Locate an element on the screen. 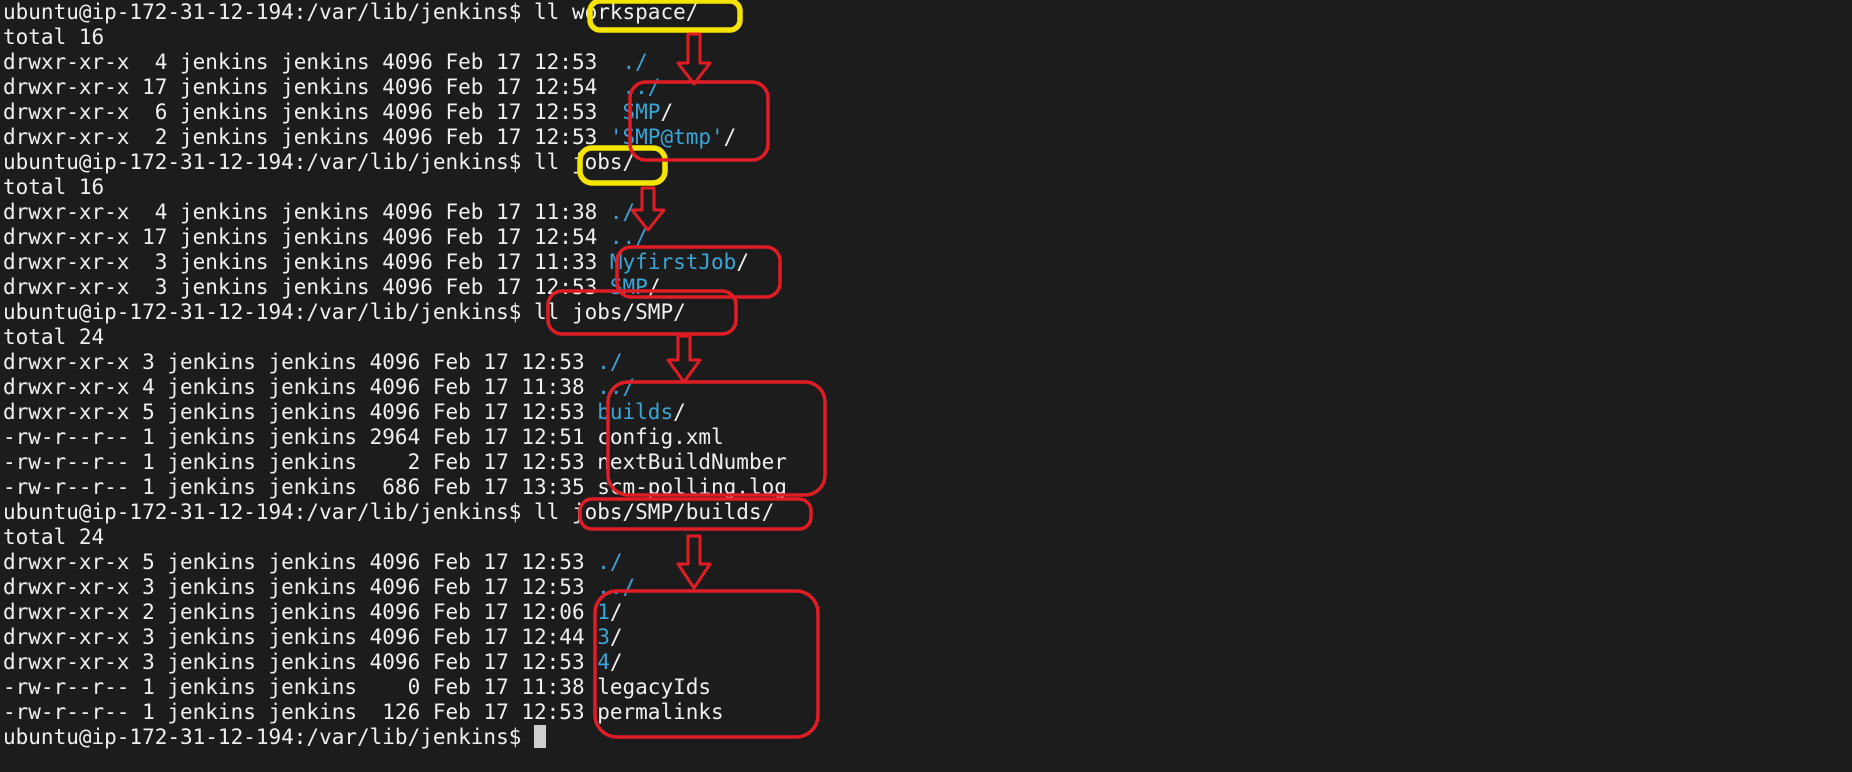 Image resolution: width=1852 pixels, height=772 pixels. shell-command: ll jobs/SMP/ is located at coordinates (610, 312).